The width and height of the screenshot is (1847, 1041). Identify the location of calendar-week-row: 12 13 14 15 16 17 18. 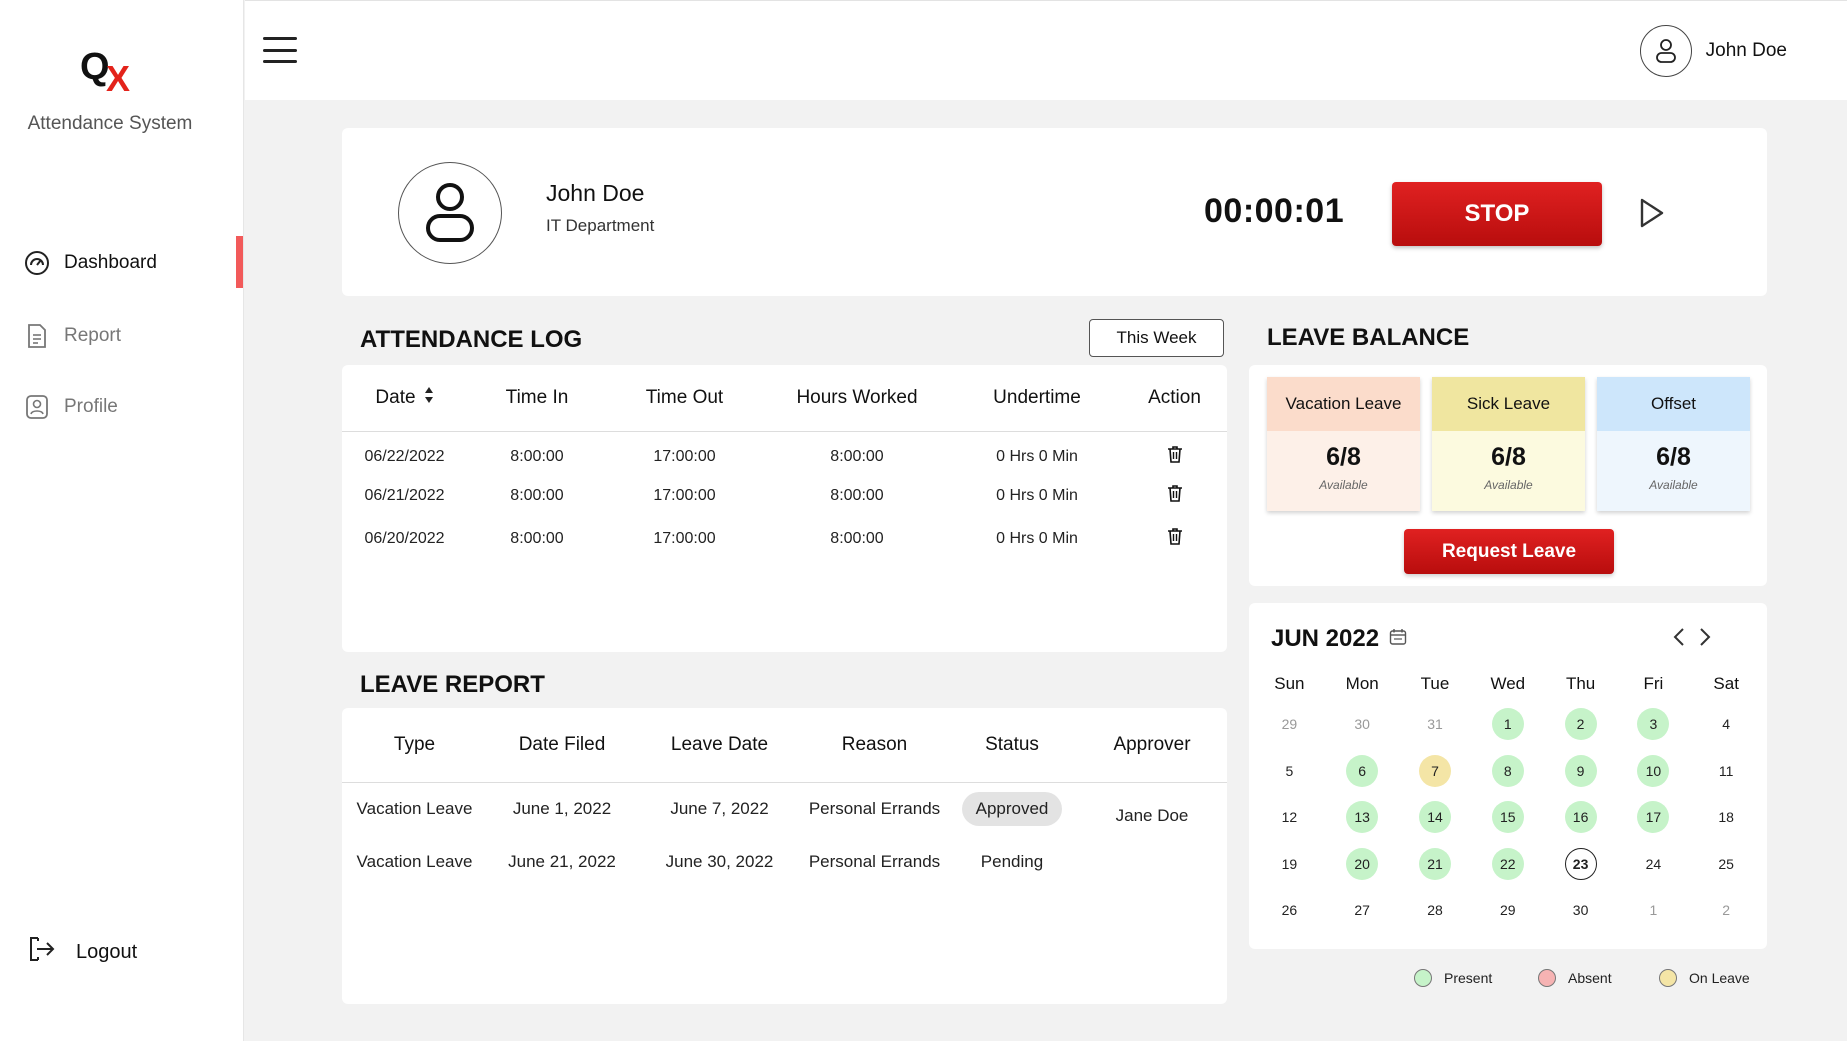
(1508, 817).